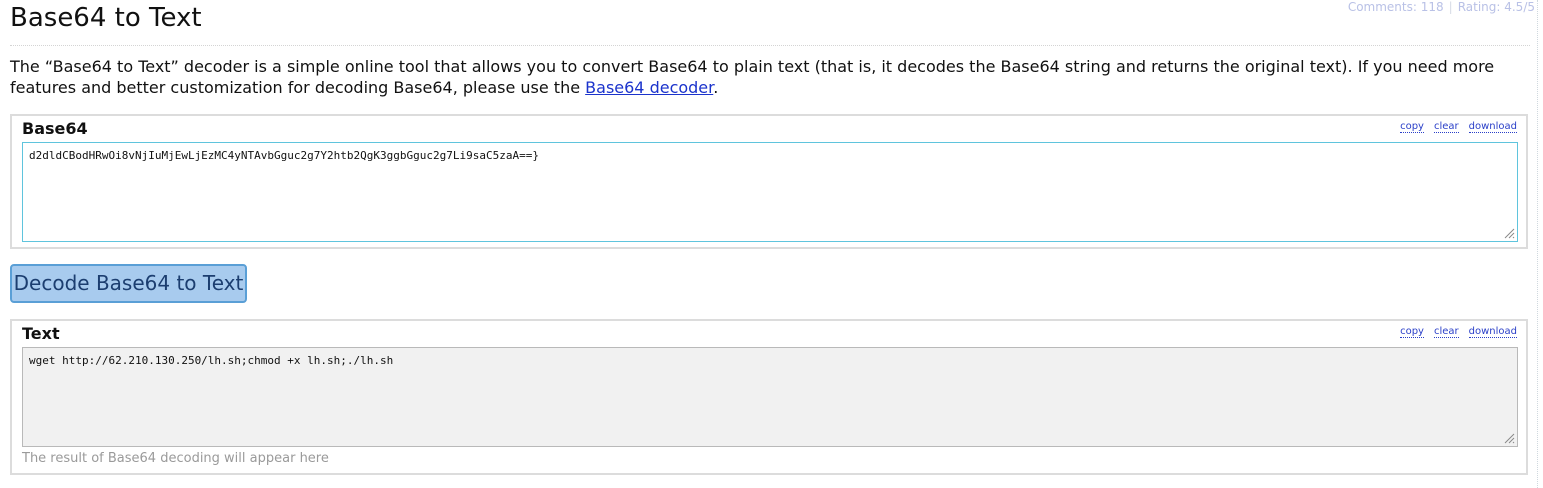 The image size is (1543, 488). I want to click on page-meta: Comments: 118 | Rating: 4.5/5, so click(1441, 7).